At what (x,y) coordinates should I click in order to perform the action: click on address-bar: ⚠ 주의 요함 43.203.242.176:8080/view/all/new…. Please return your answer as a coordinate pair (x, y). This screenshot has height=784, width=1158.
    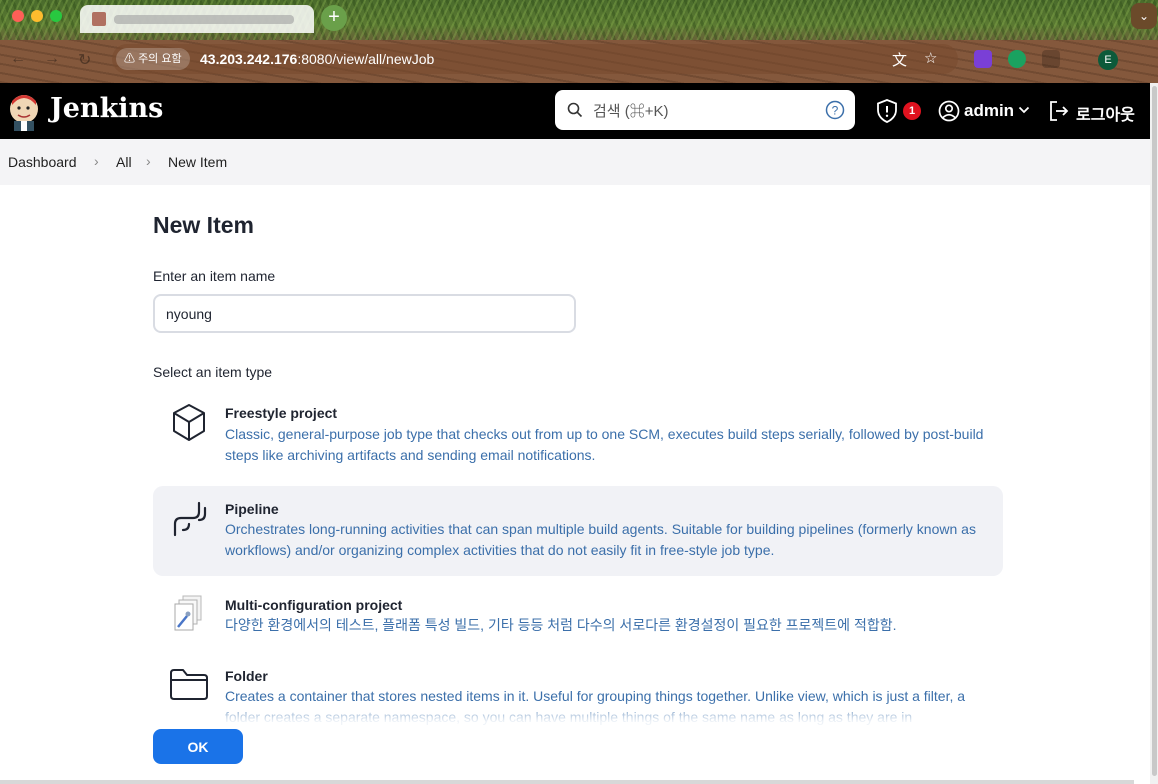
    Looking at the image, I should click on (535, 59).